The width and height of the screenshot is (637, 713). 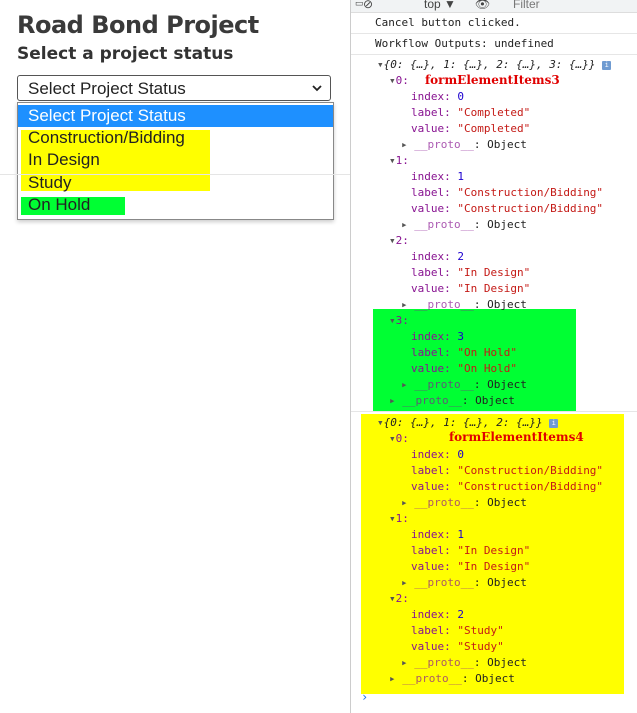 I want to click on object-summary: ▾{0: {…}, 1: {…}, 2: {…}} i, so click(x=468, y=422).